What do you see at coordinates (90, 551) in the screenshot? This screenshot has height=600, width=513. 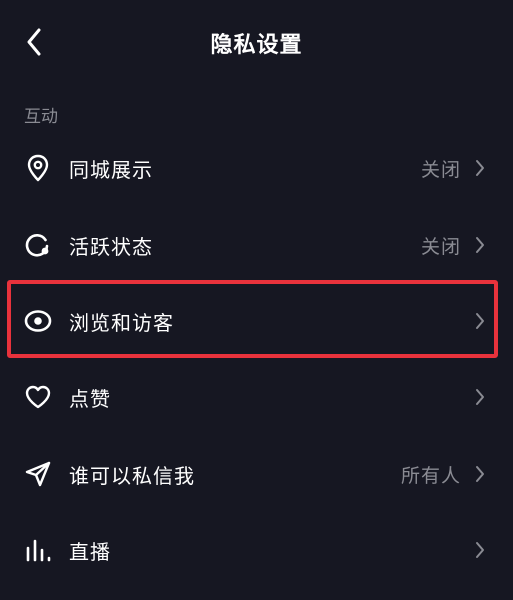 I see `setting-label: 直播` at bounding box center [90, 551].